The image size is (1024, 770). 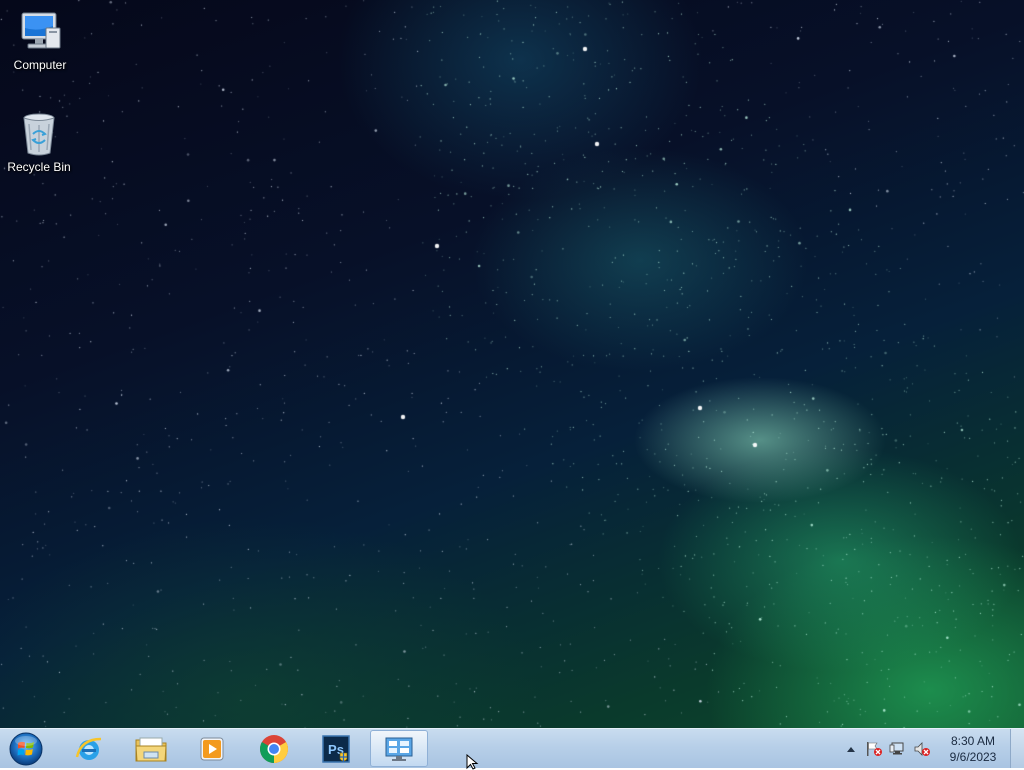 I want to click on windows-start-orb-icon, so click(x=26, y=749).